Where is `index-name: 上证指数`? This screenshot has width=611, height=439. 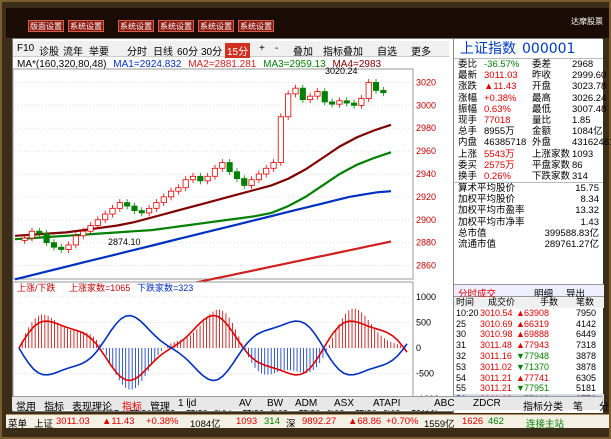
index-name: 上证指数 is located at coordinates (488, 49).